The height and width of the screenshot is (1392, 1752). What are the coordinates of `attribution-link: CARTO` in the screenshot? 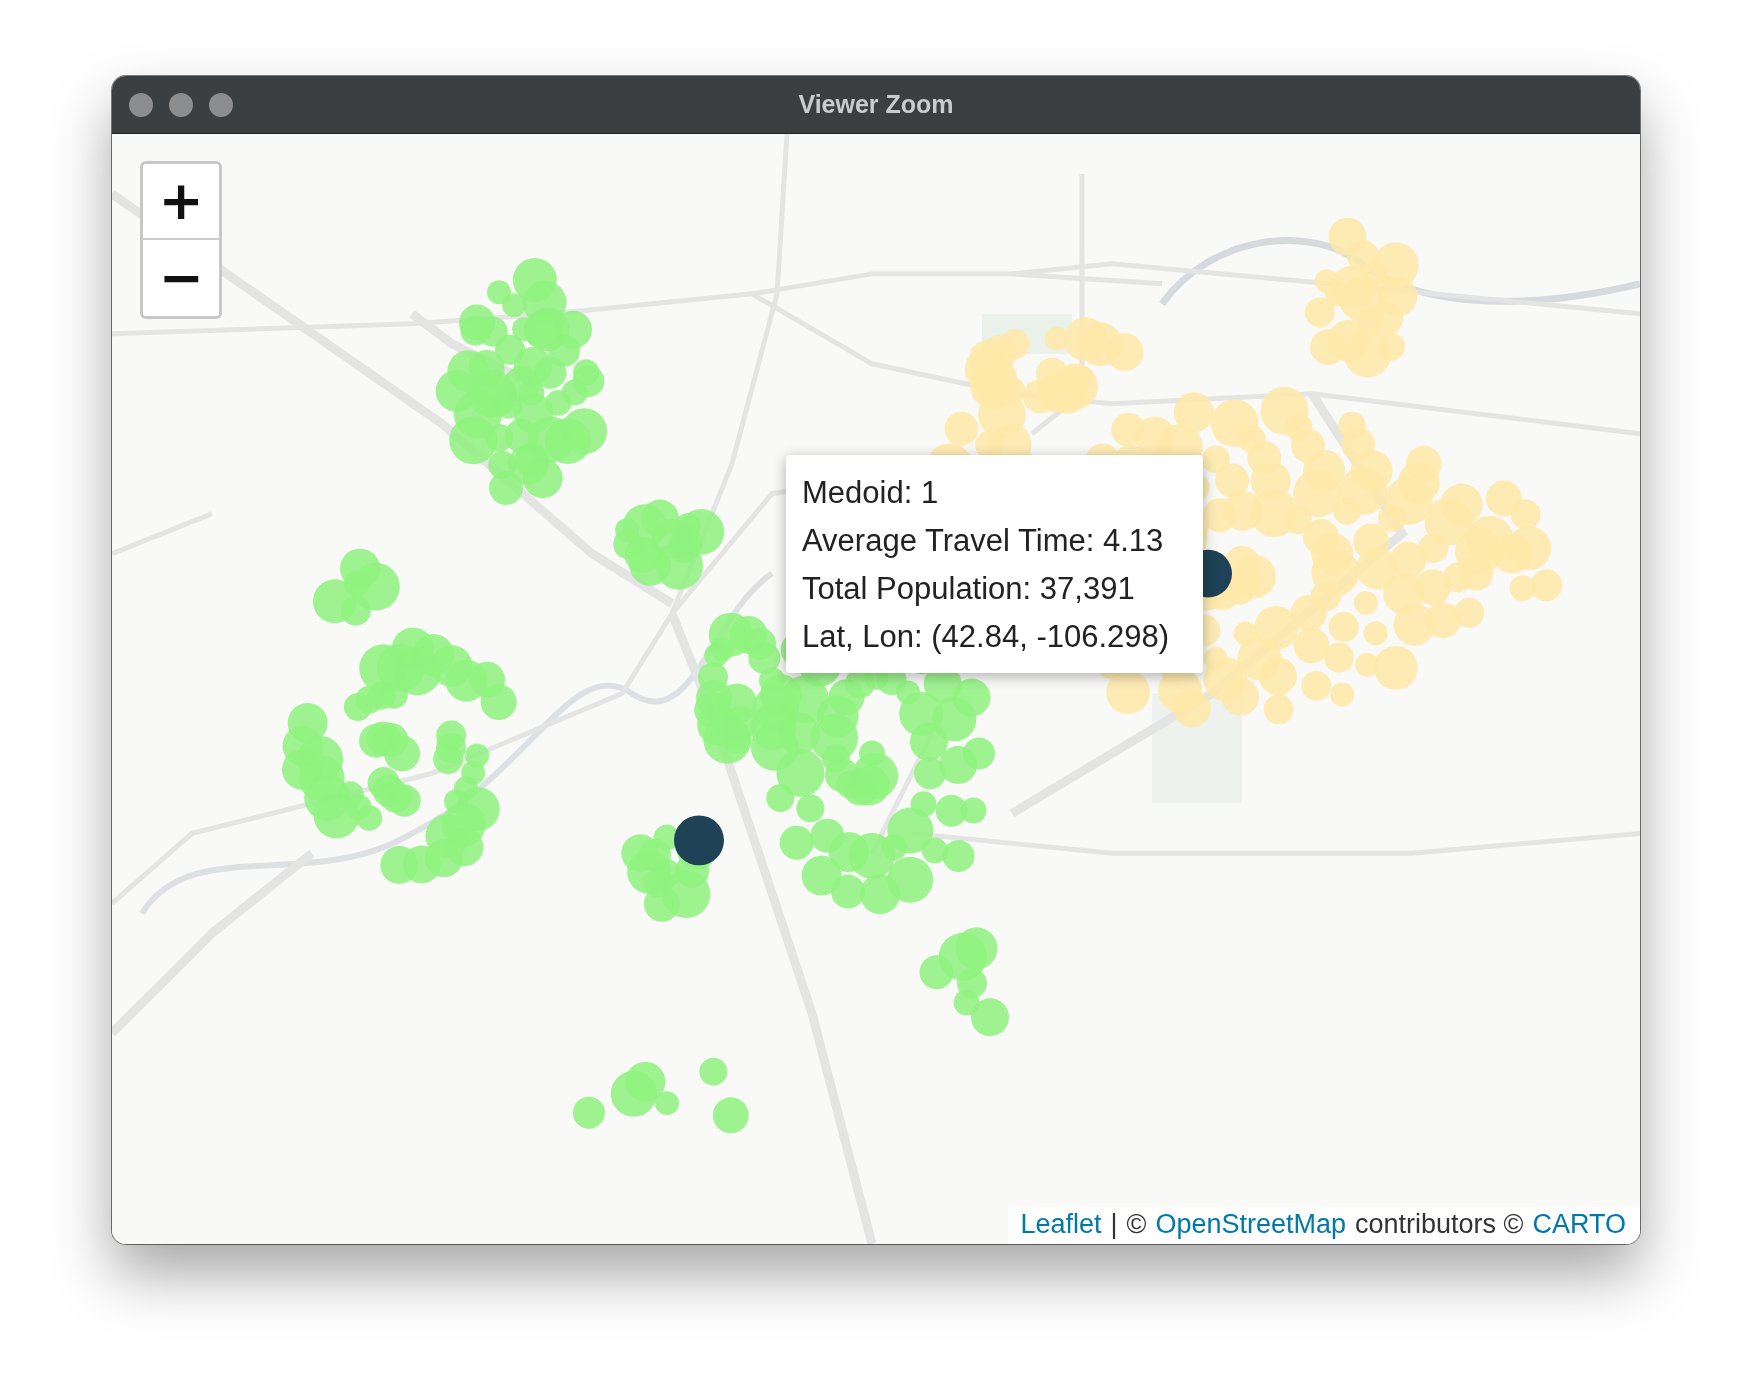 It's located at (1579, 1224).